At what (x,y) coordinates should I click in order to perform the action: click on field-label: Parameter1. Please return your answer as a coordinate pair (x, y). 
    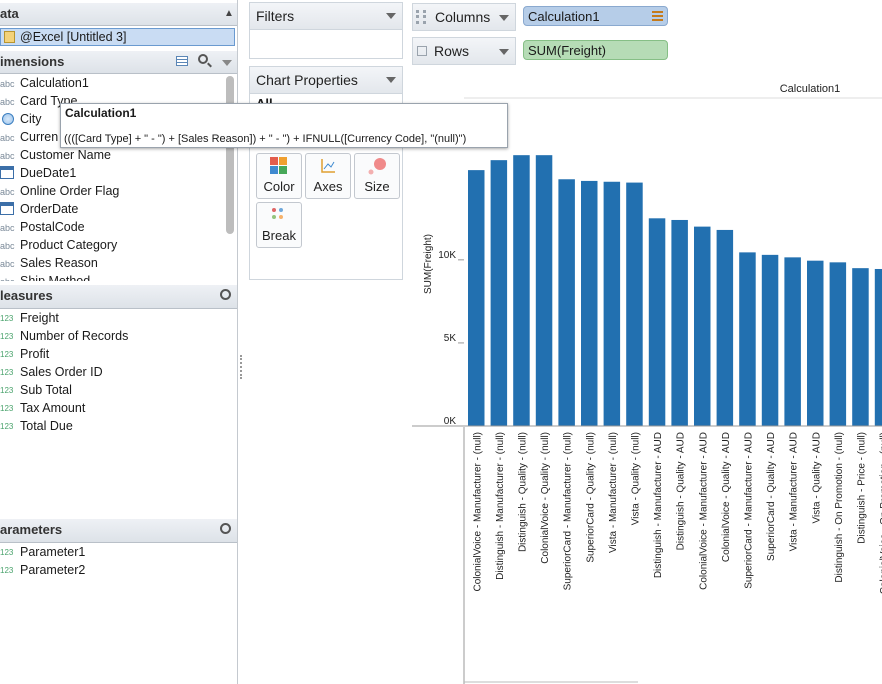
    Looking at the image, I should click on (53, 552).